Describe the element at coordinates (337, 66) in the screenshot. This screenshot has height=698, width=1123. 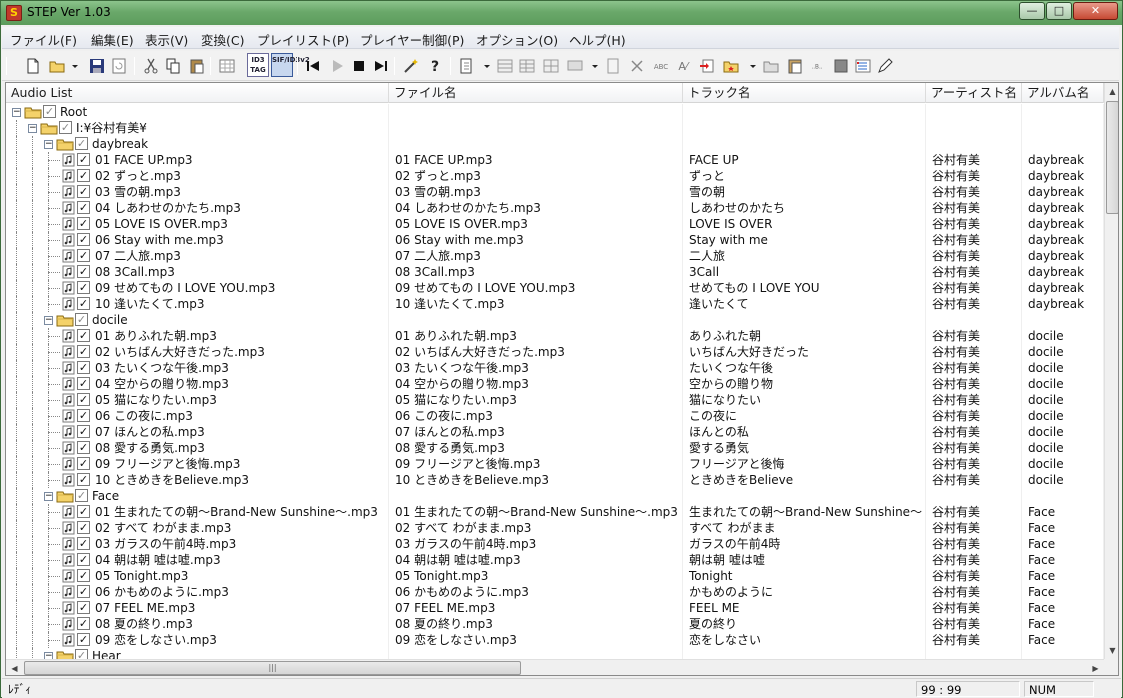
I see `play-icon` at that location.